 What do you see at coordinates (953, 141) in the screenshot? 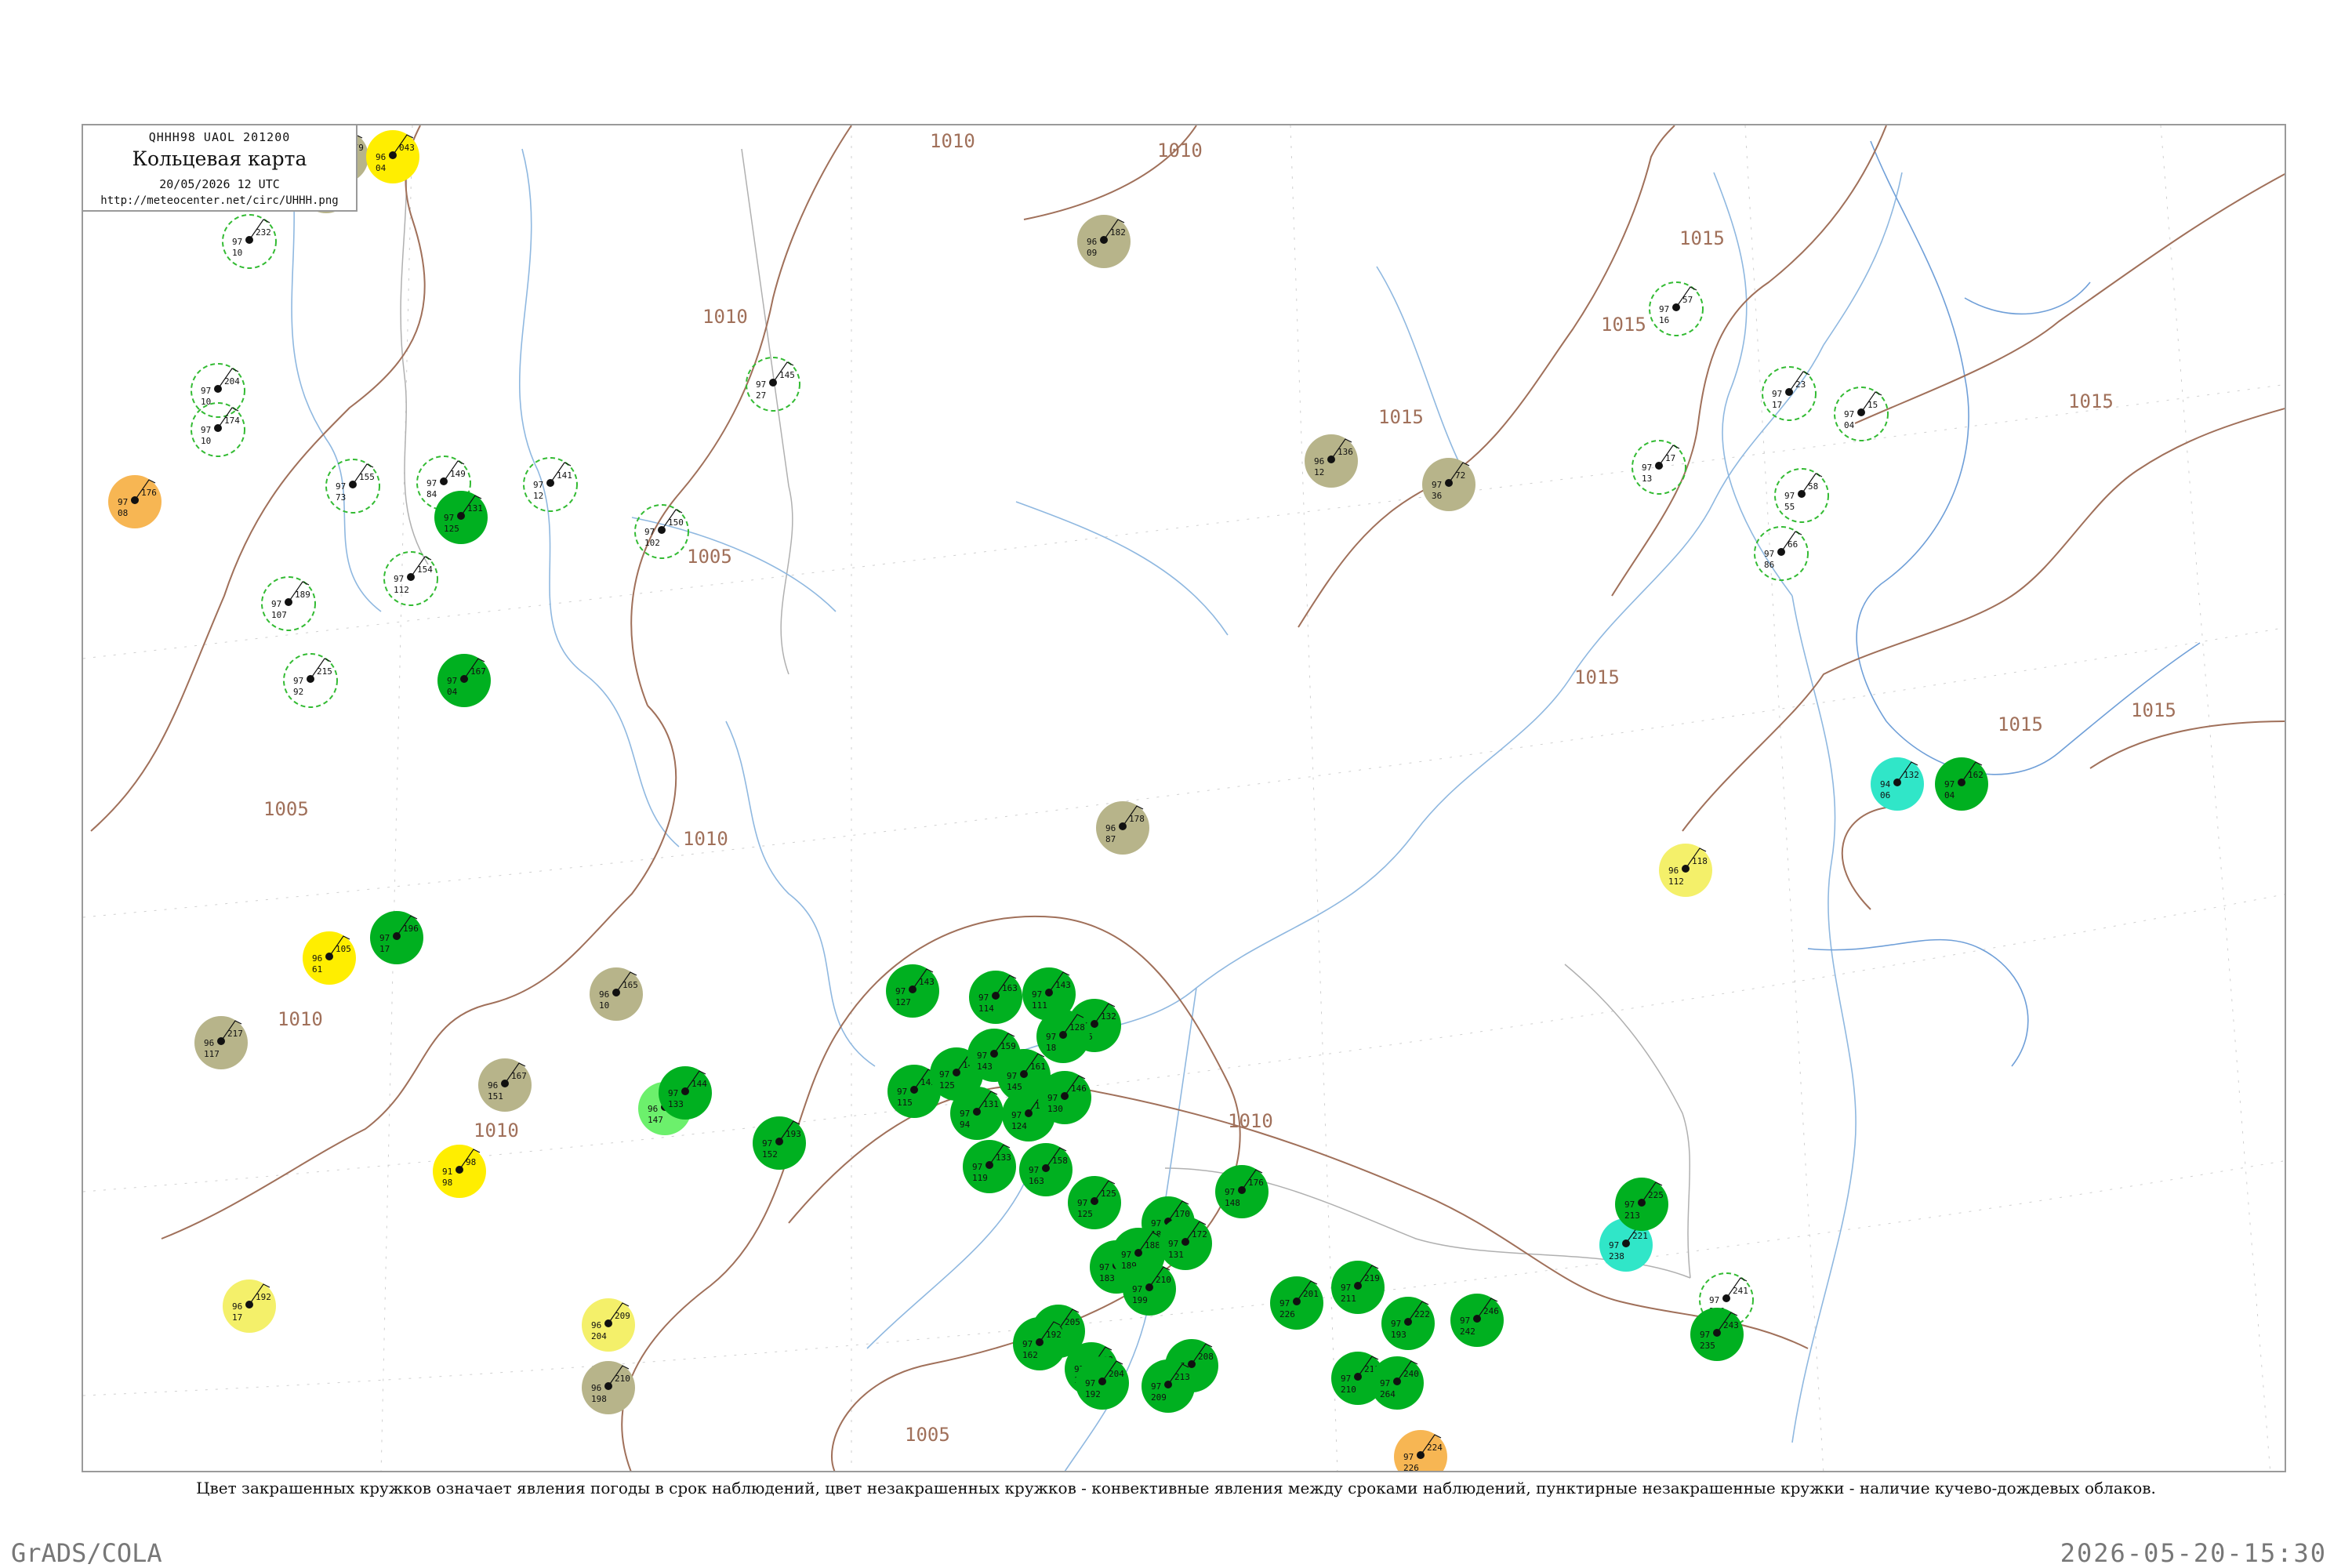
I see `isobar-label: 1010` at bounding box center [953, 141].